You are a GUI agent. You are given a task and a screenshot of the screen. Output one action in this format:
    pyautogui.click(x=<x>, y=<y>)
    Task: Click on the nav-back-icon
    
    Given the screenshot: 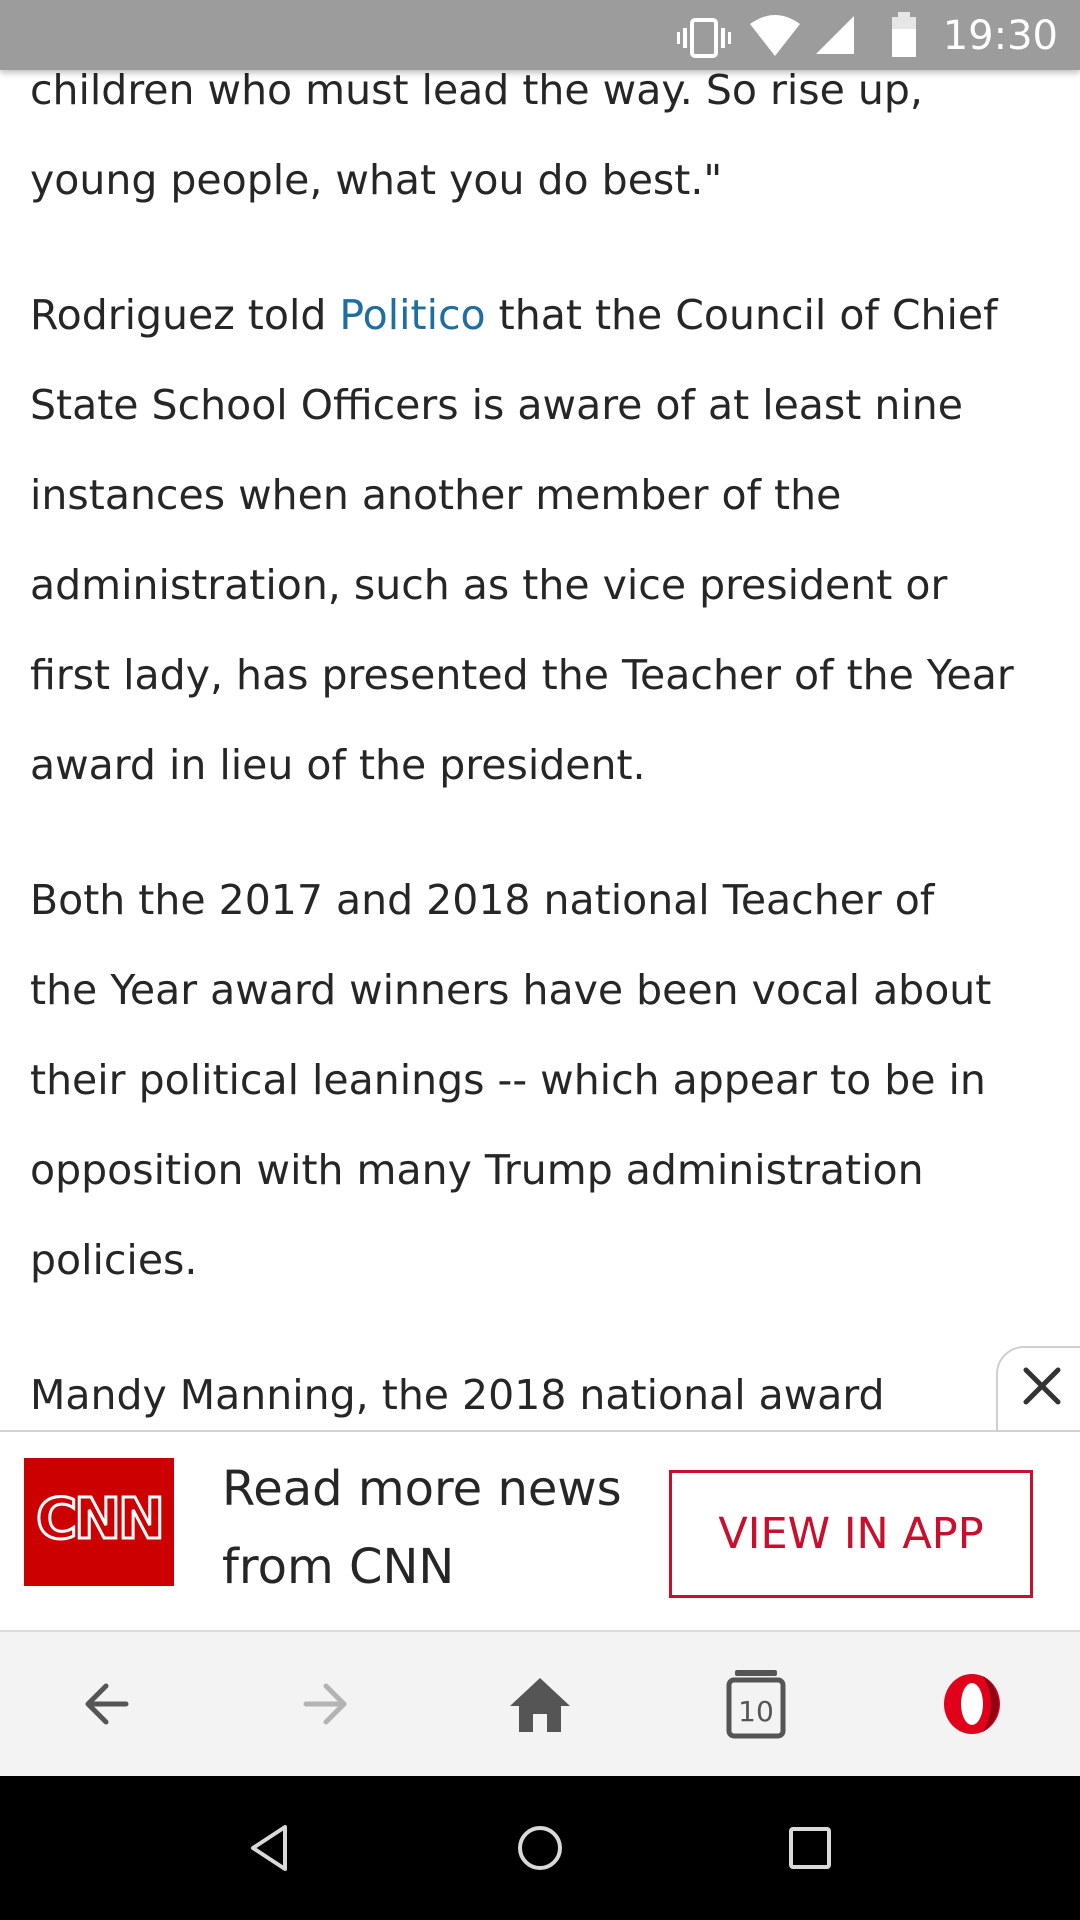 What is the action you would take?
    pyautogui.click(x=269, y=1848)
    